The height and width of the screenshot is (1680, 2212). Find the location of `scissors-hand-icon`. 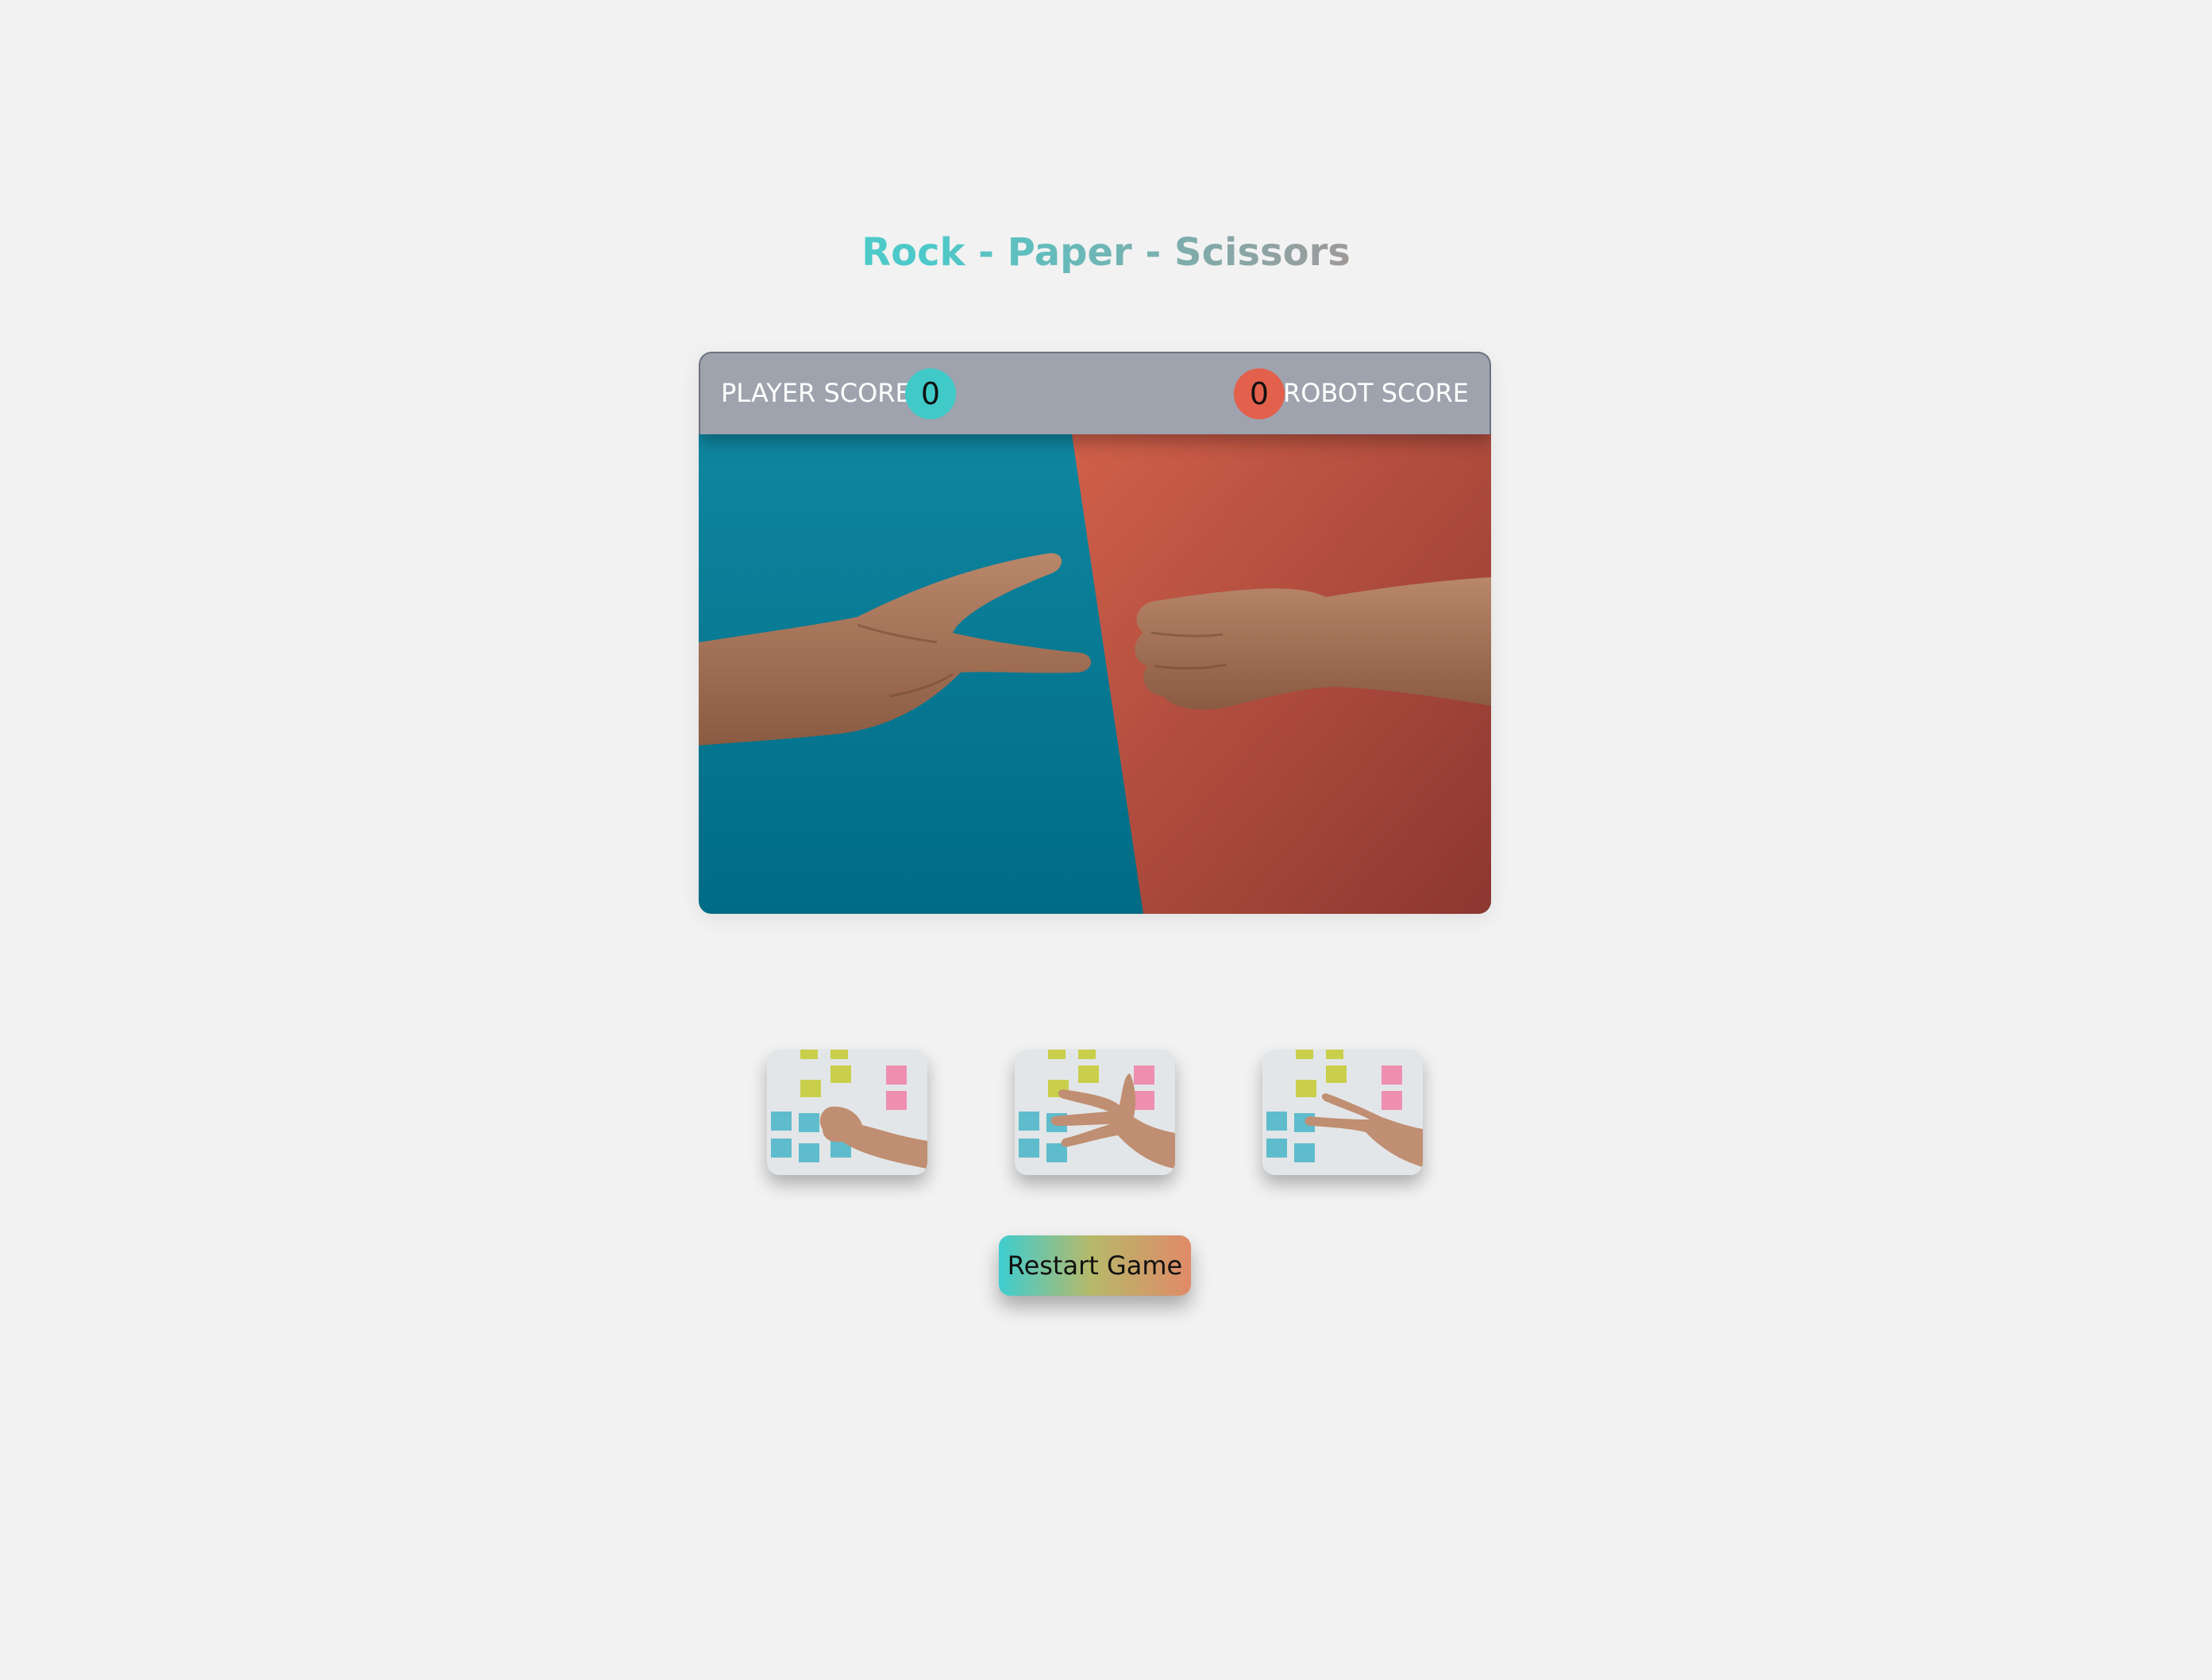

scissors-hand-icon is located at coordinates (1342, 1112).